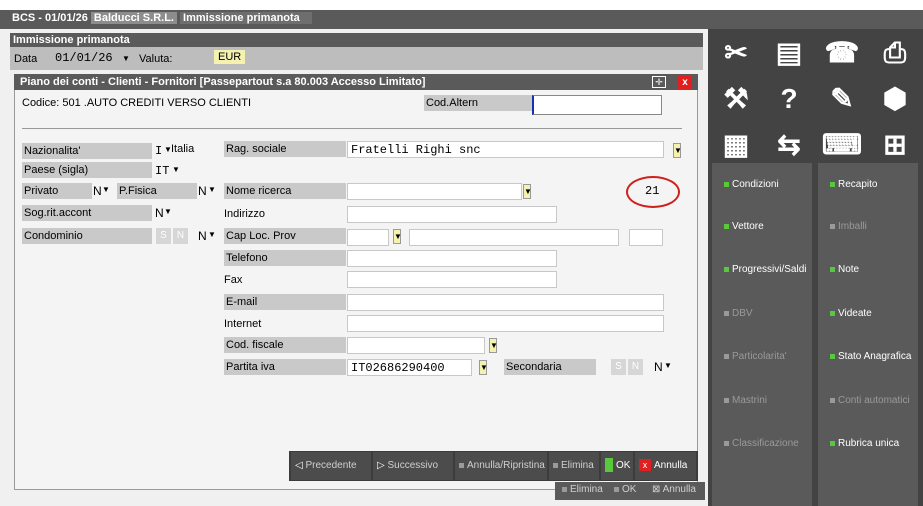 The height and width of the screenshot is (506, 923). Describe the element at coordinates (789, 53) in the screenshot. I see `document-icon: ▤` at that location.